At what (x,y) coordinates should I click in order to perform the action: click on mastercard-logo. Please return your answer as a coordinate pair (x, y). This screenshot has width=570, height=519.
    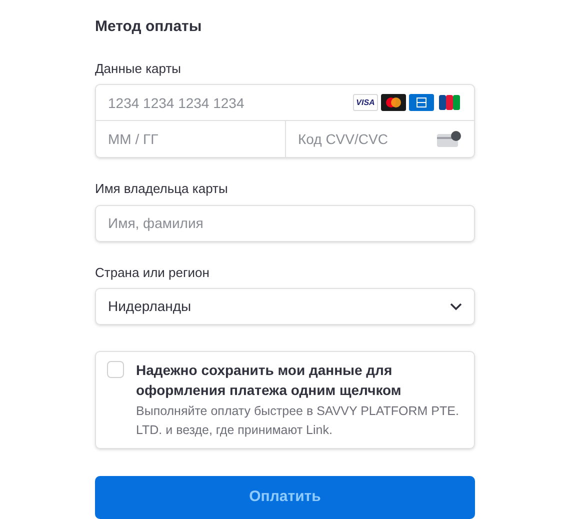
    Looking at the image, I should click on (393, 102).